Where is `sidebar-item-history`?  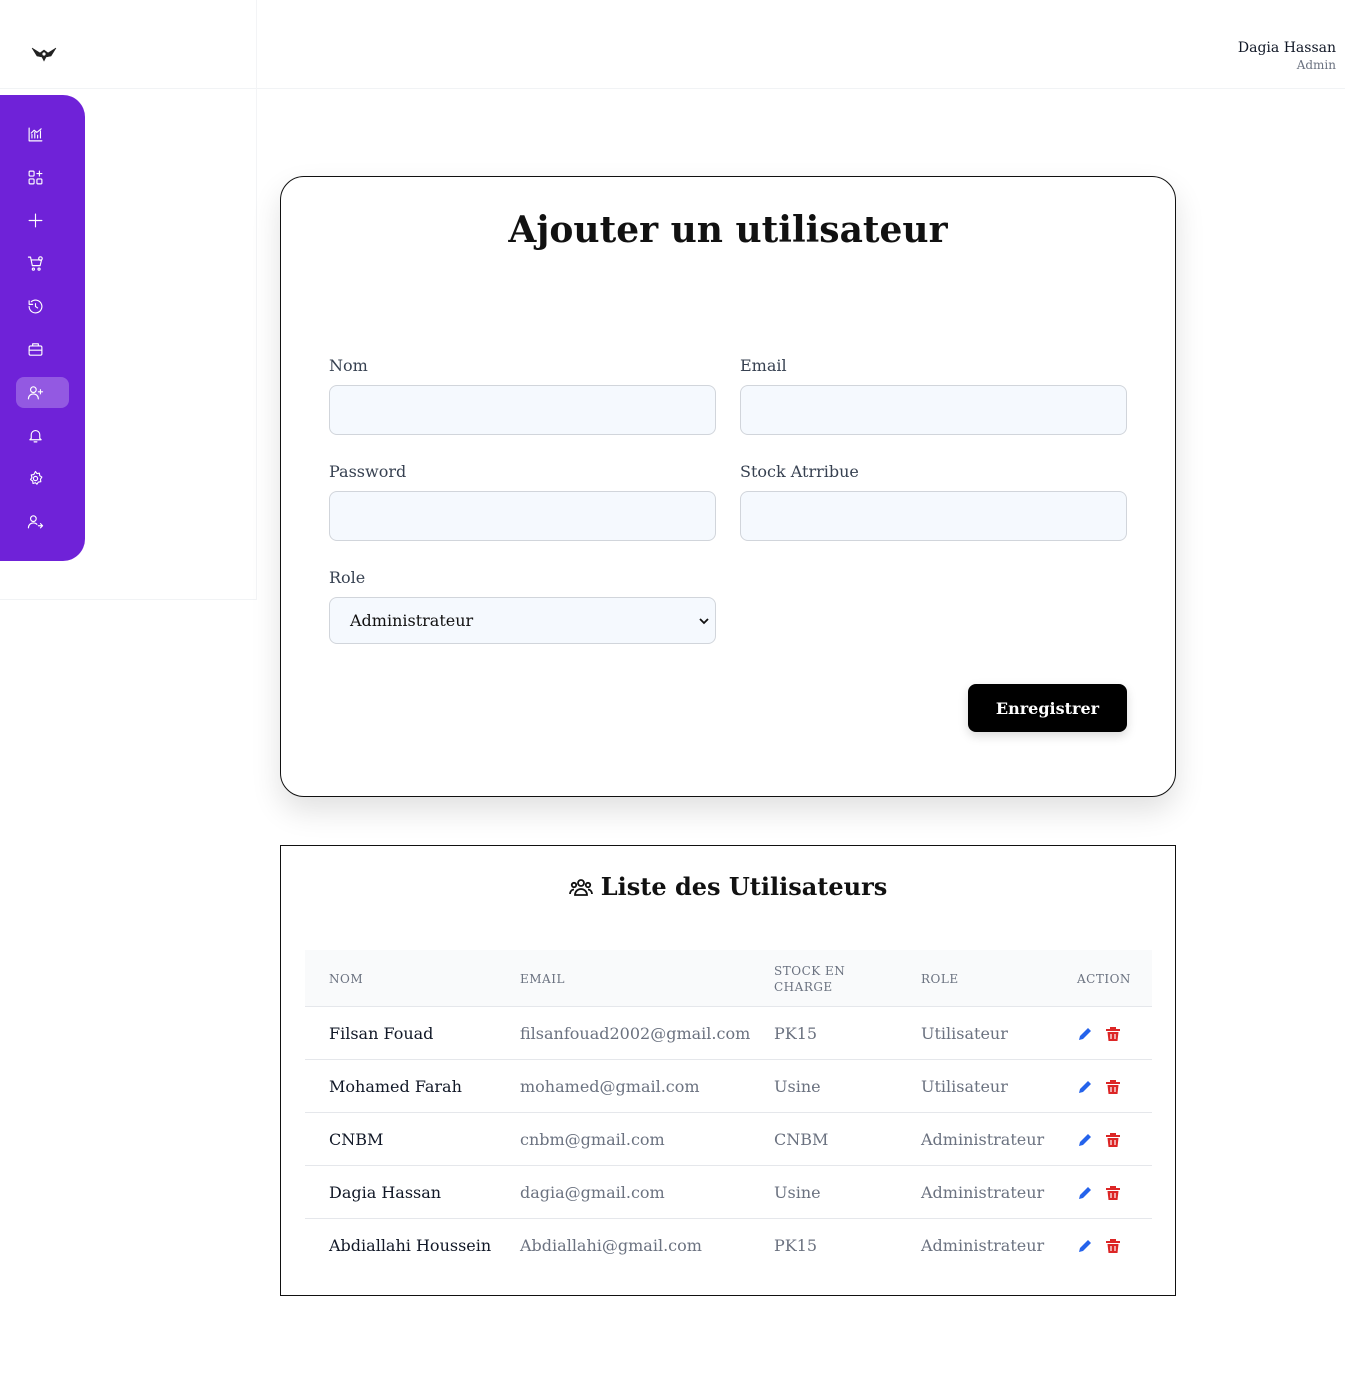 sidebar-item-history is located at coordinates (42, 306).